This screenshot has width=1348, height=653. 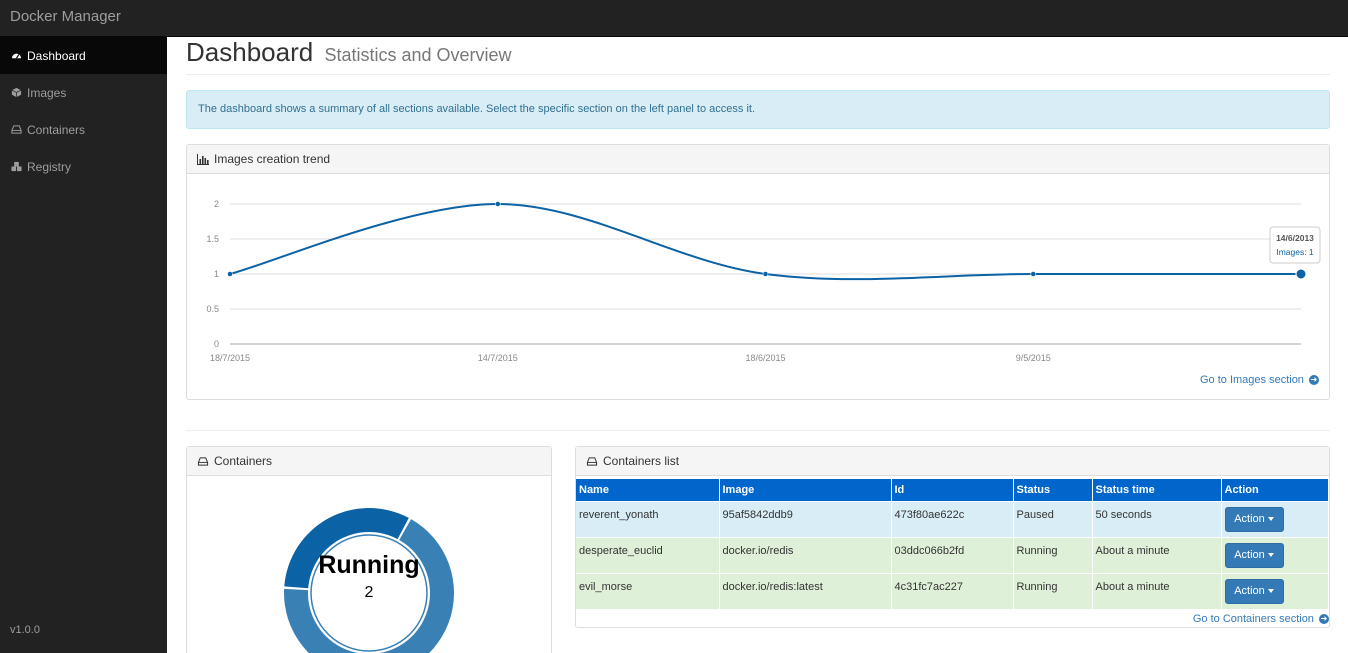 I want to click on go-to-containers-link: Go to Containers section ➜, so click(x=1261, y=619).